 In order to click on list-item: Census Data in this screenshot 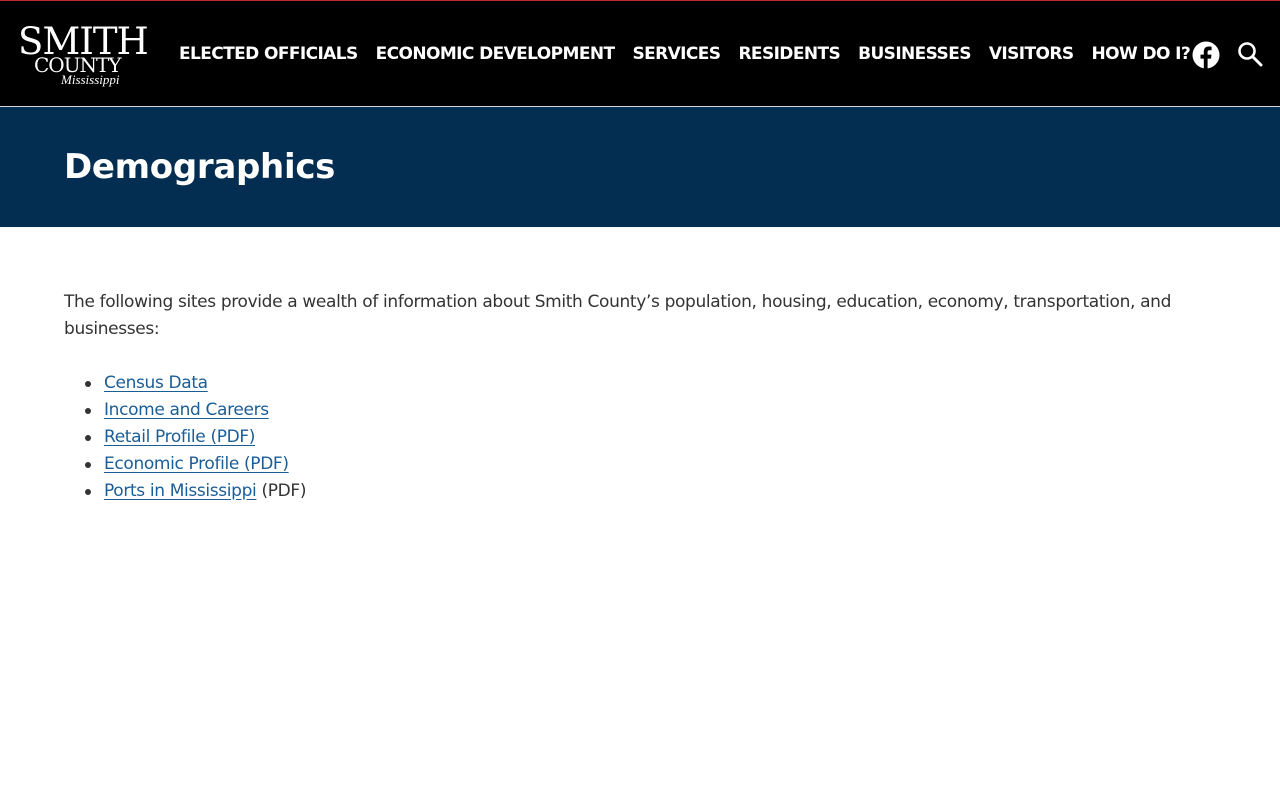, I will do `click(649, 383)`.